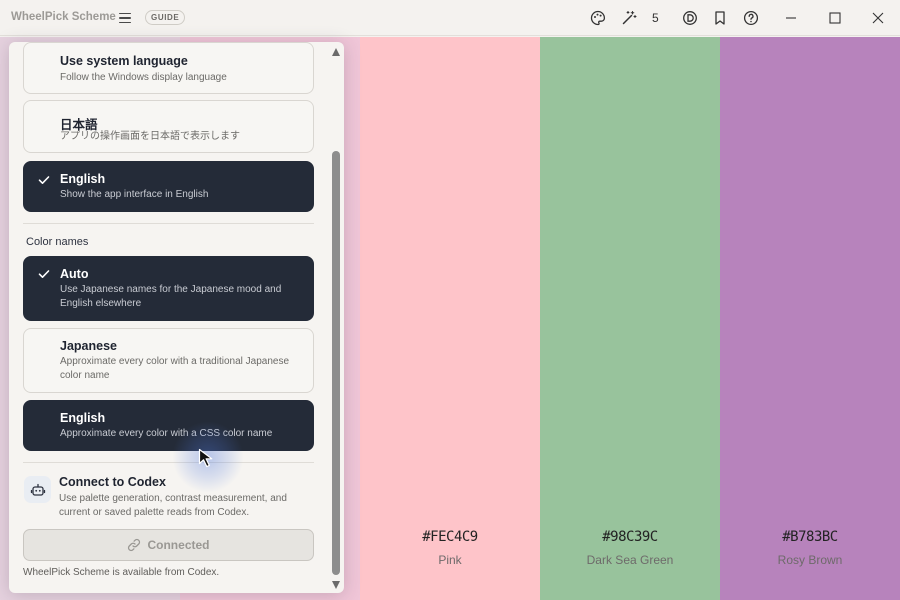 The image size is (900, 600). Describe the element at coordinates (336, 52) in the screenshot. I see `scroll-up-icon` at that location.